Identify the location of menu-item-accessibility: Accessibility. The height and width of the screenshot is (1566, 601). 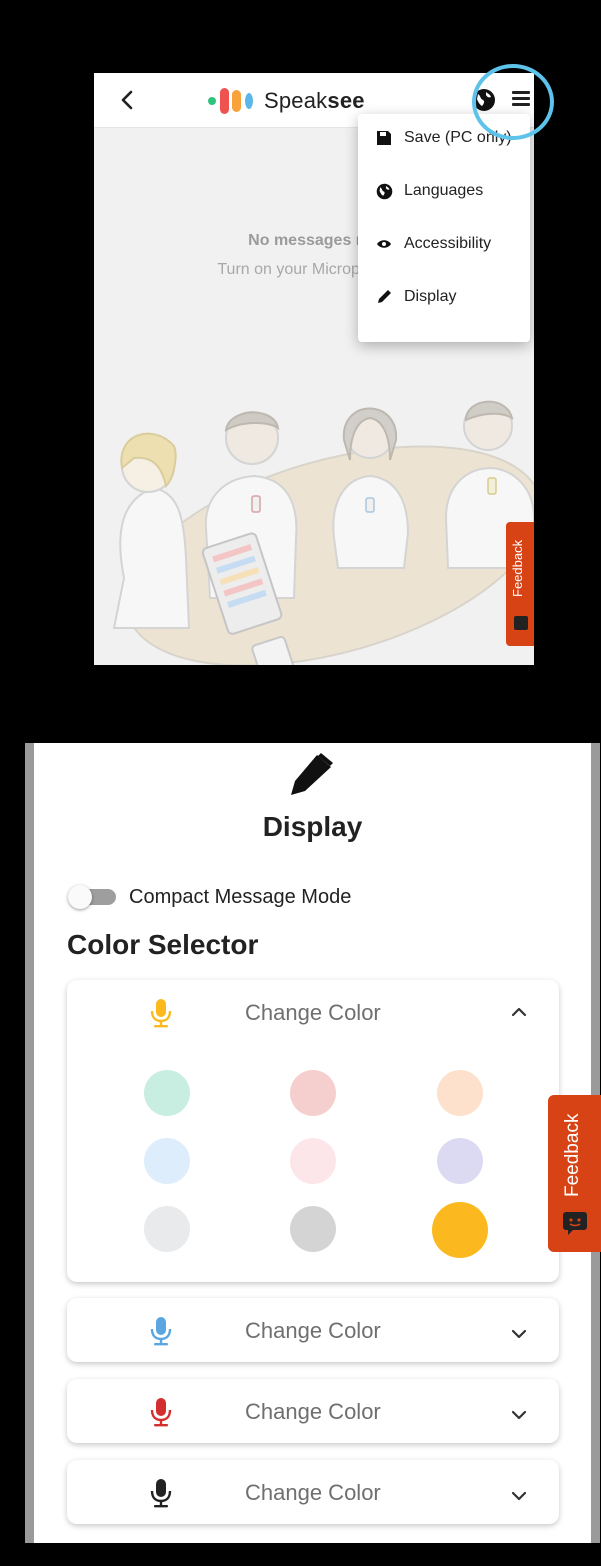
(444, 244).